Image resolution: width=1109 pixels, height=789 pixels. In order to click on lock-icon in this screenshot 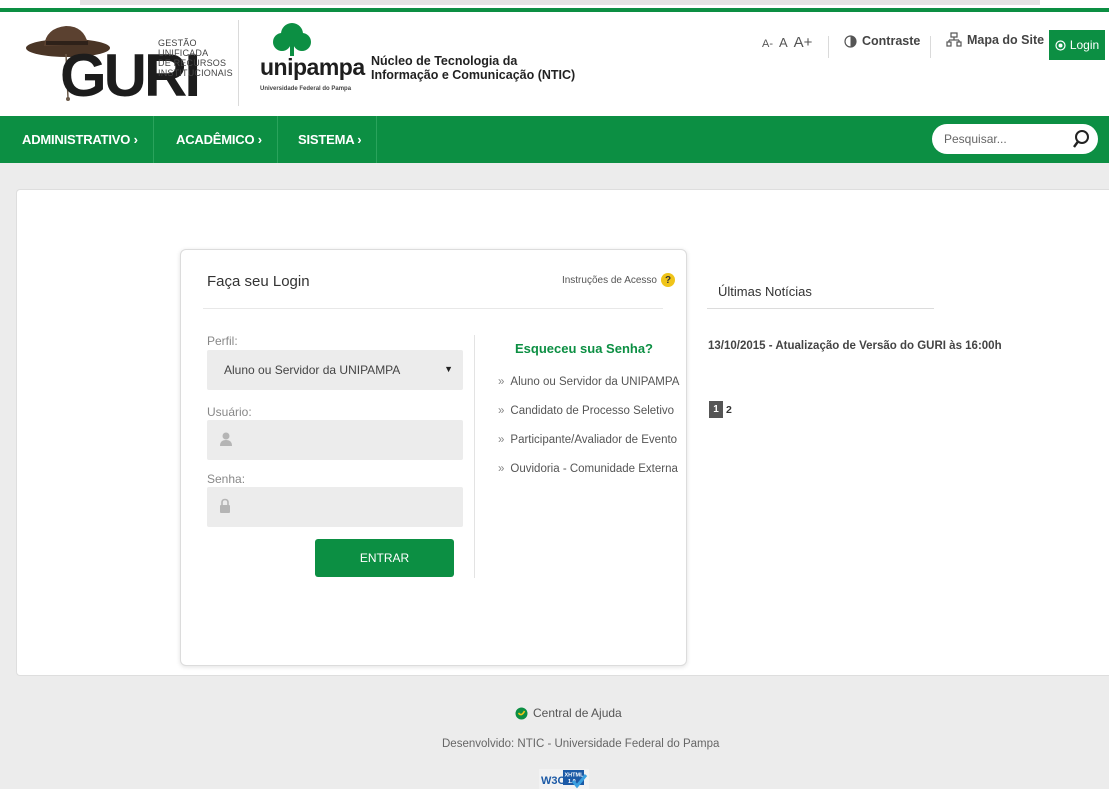, I will do `click(225, 505)`.